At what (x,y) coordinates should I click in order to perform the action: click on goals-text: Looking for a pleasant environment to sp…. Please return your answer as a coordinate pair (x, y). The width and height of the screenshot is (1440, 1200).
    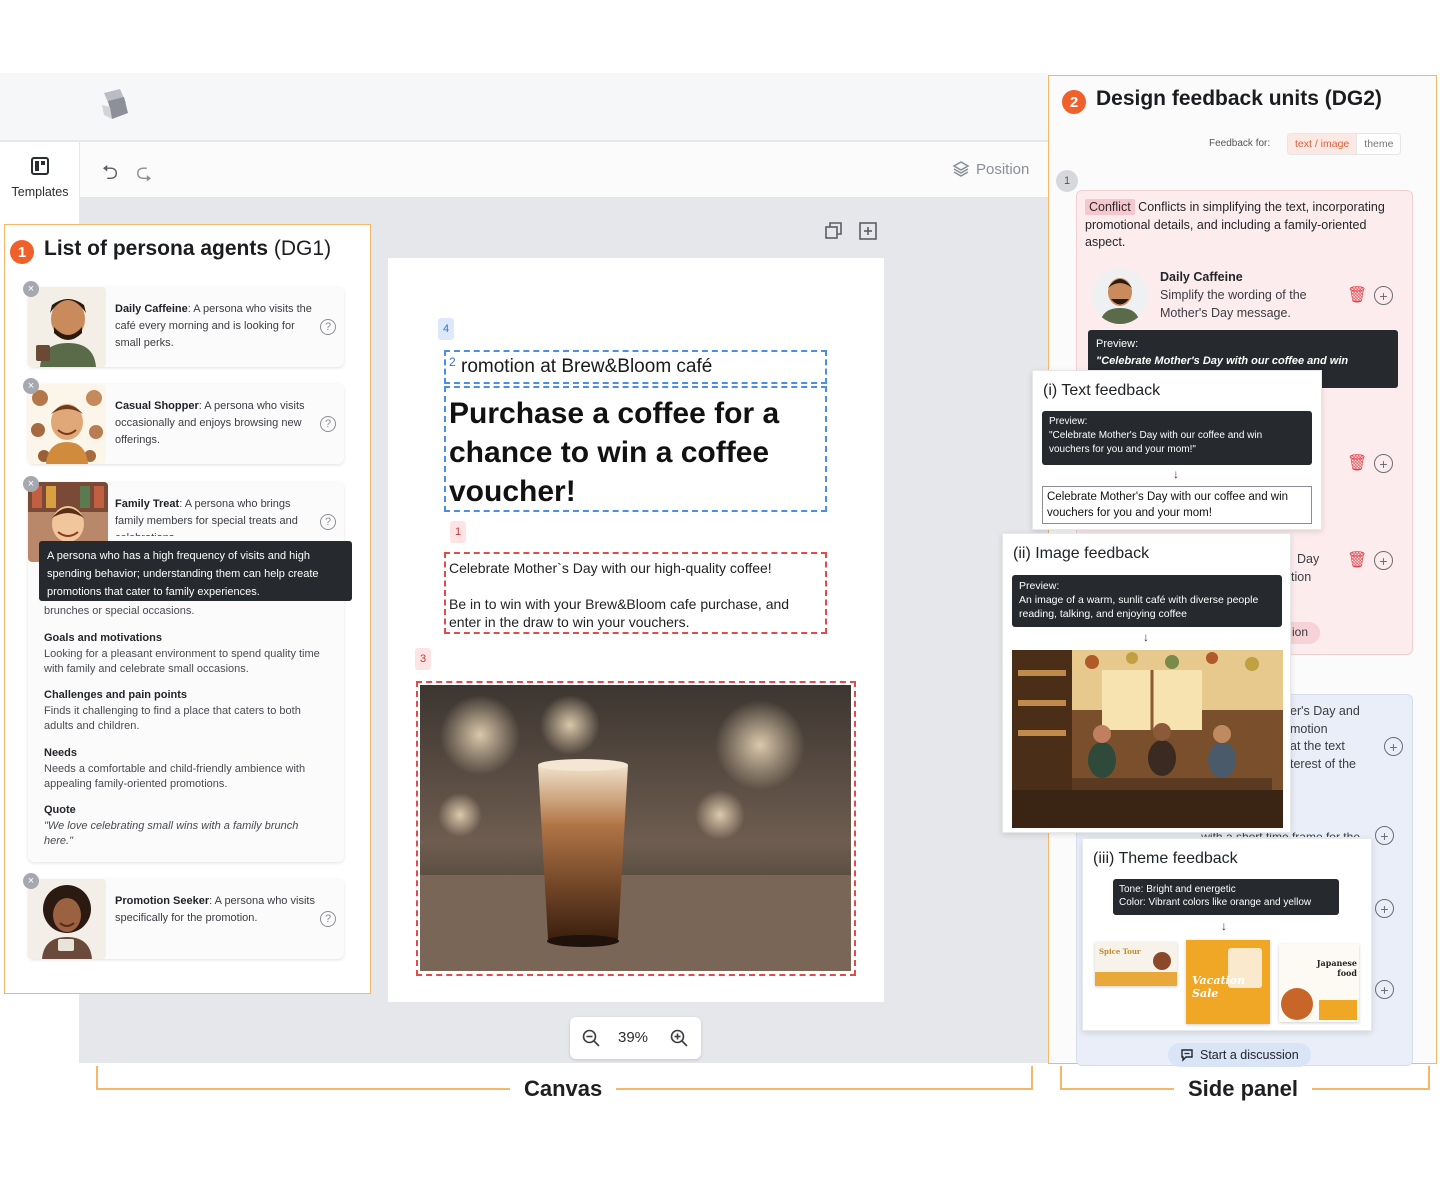
    Looking at the image, I should click on (182, 661).